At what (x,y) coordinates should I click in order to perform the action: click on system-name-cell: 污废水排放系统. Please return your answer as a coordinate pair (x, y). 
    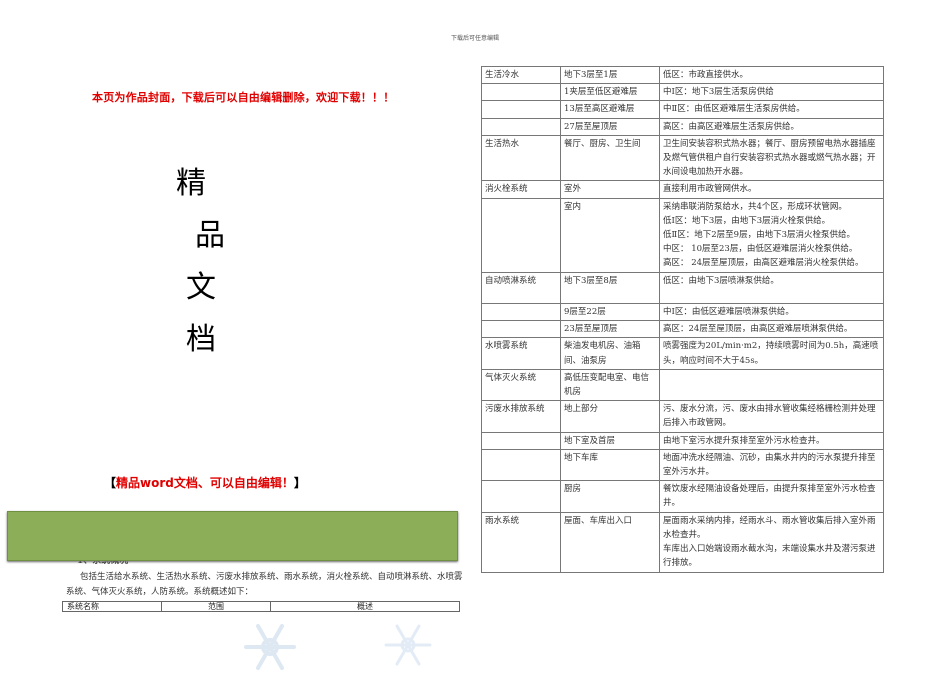
    Looking at the image, I should click on (521, 416).